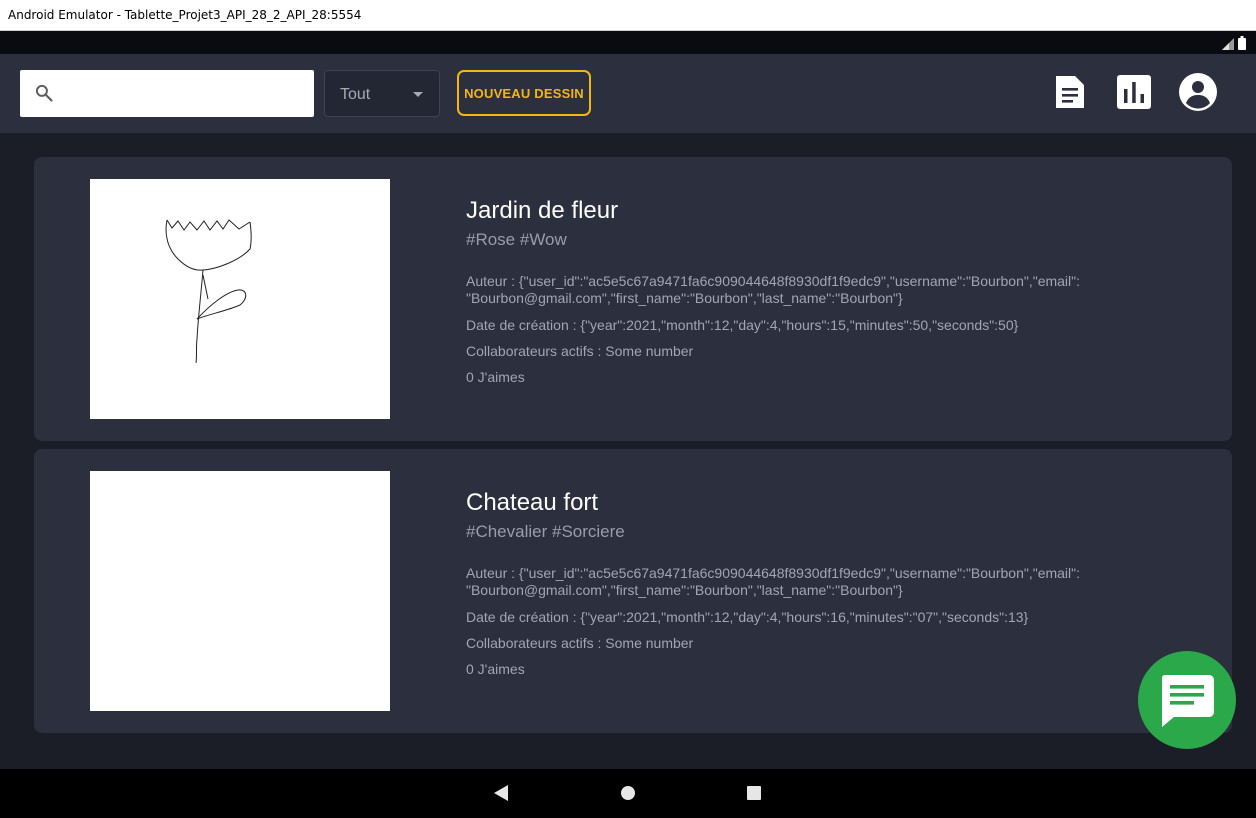 This screenshot has height=818, width=1256. Describe the element at coordinates (628, 93) in the screenshot. I see `app-toolbar: Tout NOUVEAU DESSIN` at that location.